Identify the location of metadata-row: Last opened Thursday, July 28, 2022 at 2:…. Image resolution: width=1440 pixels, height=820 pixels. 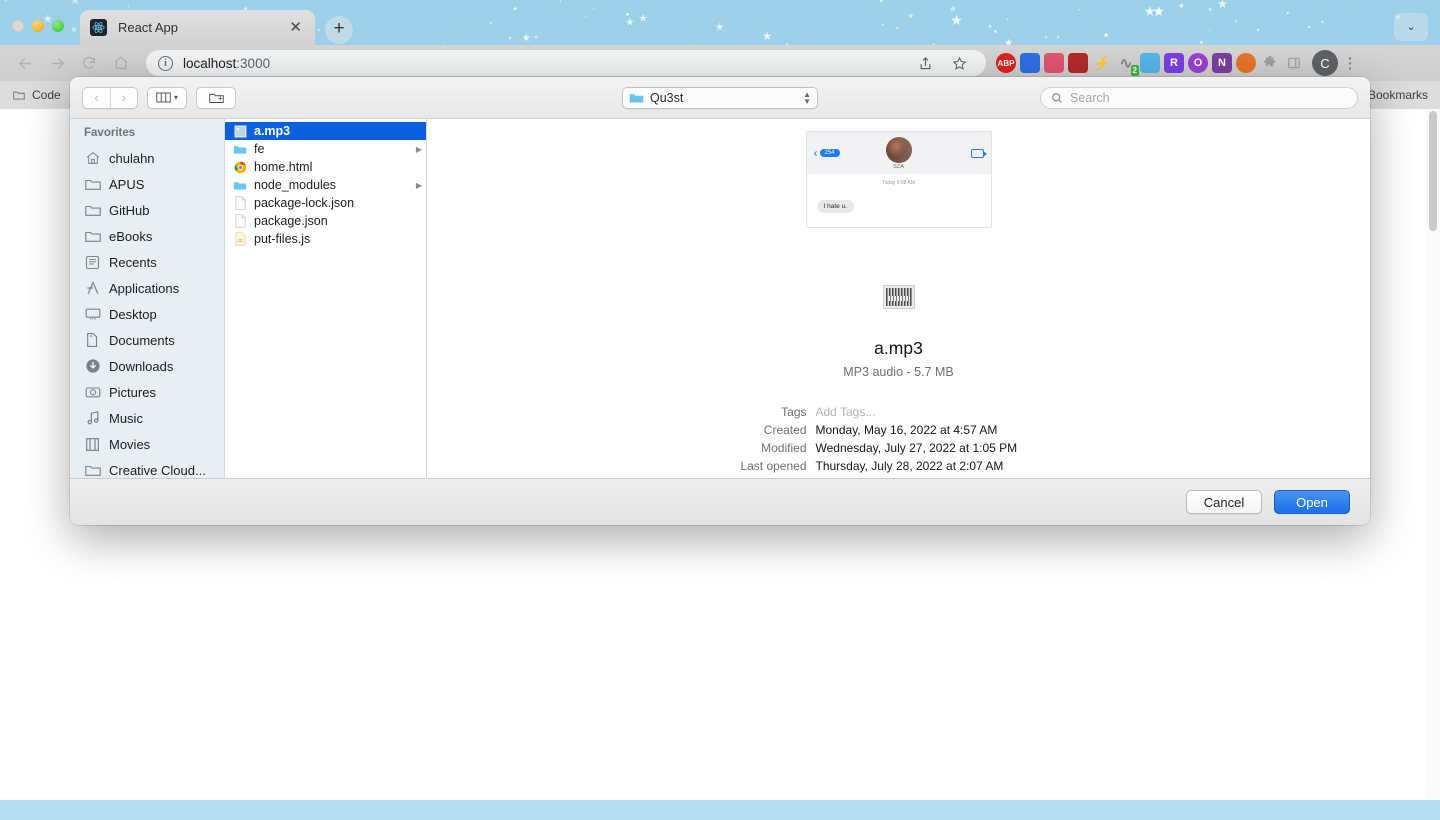
(954, 466).